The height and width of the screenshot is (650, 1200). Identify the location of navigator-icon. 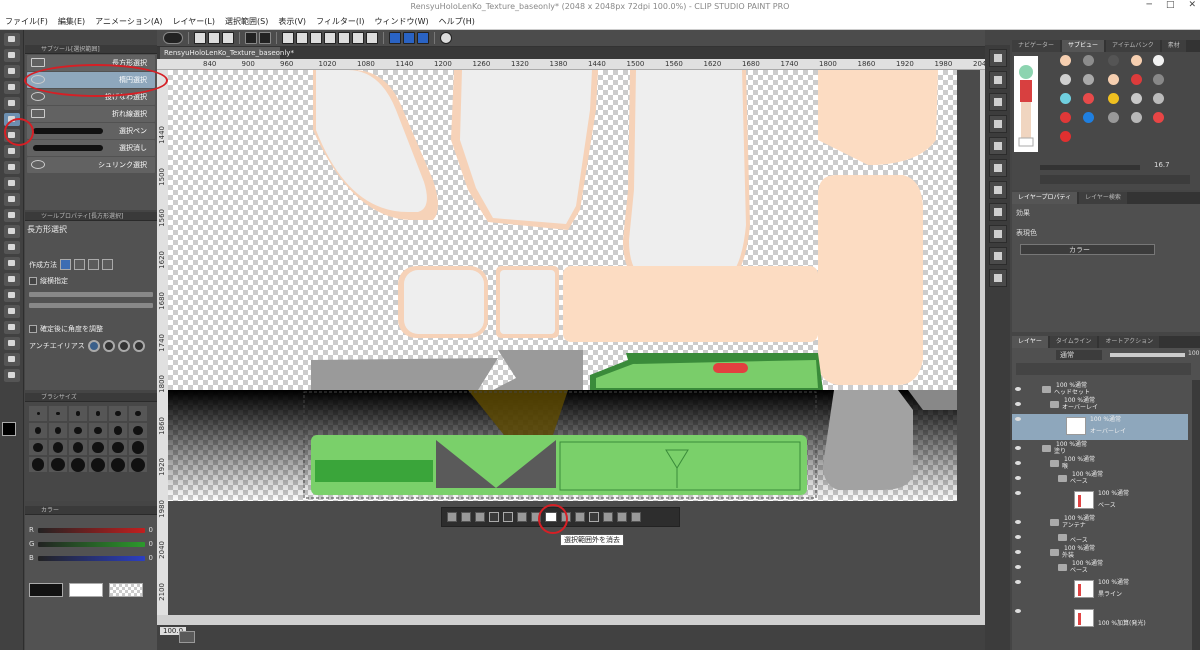
(997, 124).